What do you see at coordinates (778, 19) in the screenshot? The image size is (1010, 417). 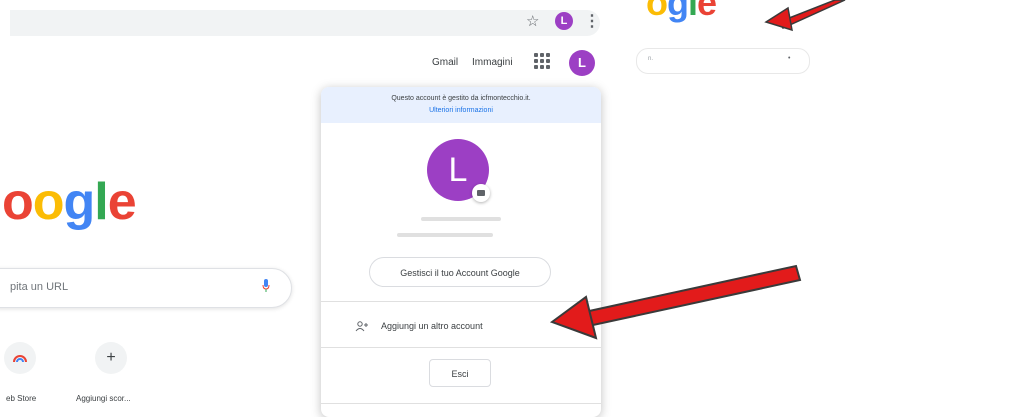 I see `red-arrow-top-head` at bounding box center [778, 19].